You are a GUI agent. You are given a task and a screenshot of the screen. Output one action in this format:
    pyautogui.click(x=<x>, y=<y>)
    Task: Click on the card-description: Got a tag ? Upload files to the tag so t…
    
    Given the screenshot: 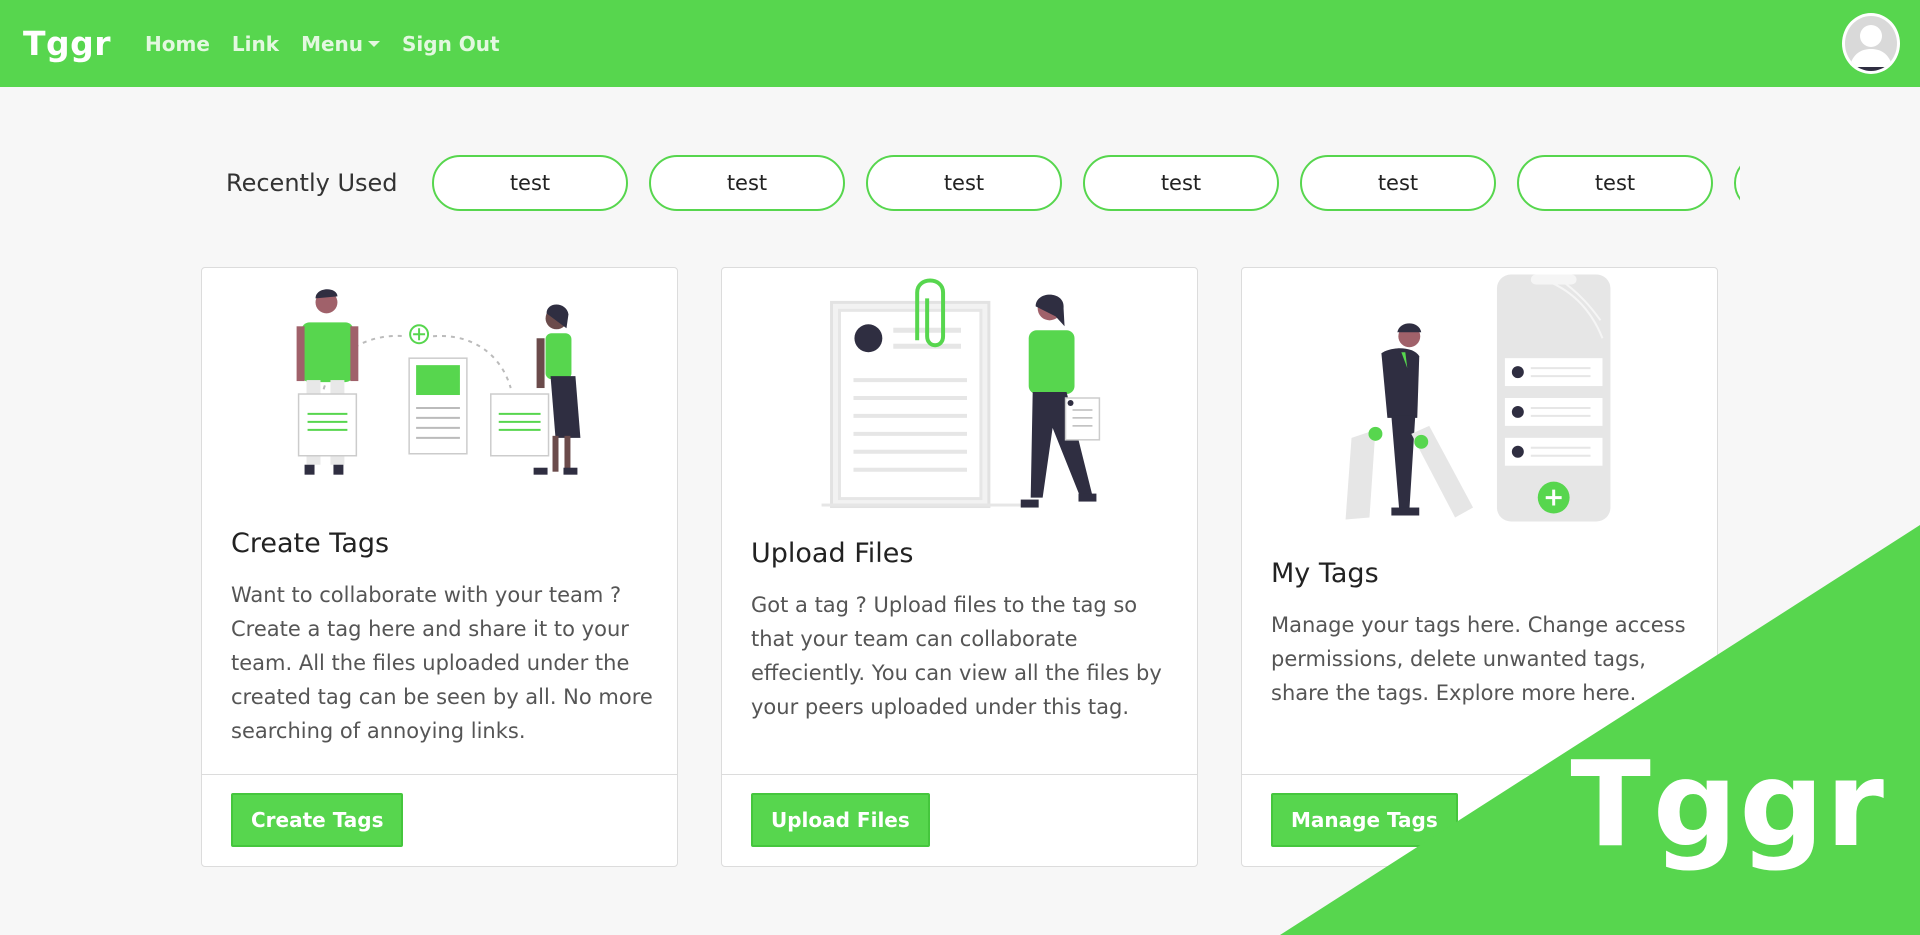 What is the action you would take?
    pyautogui.click(x=956, y=656)
    